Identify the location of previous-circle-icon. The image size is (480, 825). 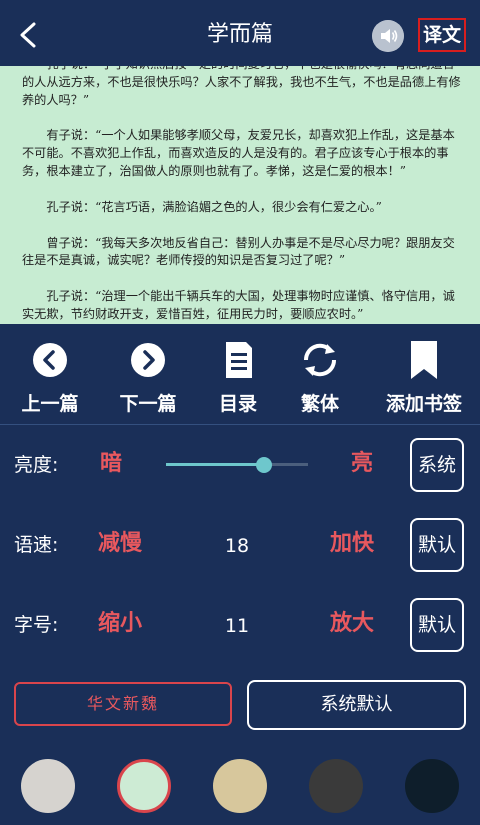
(50, 360).